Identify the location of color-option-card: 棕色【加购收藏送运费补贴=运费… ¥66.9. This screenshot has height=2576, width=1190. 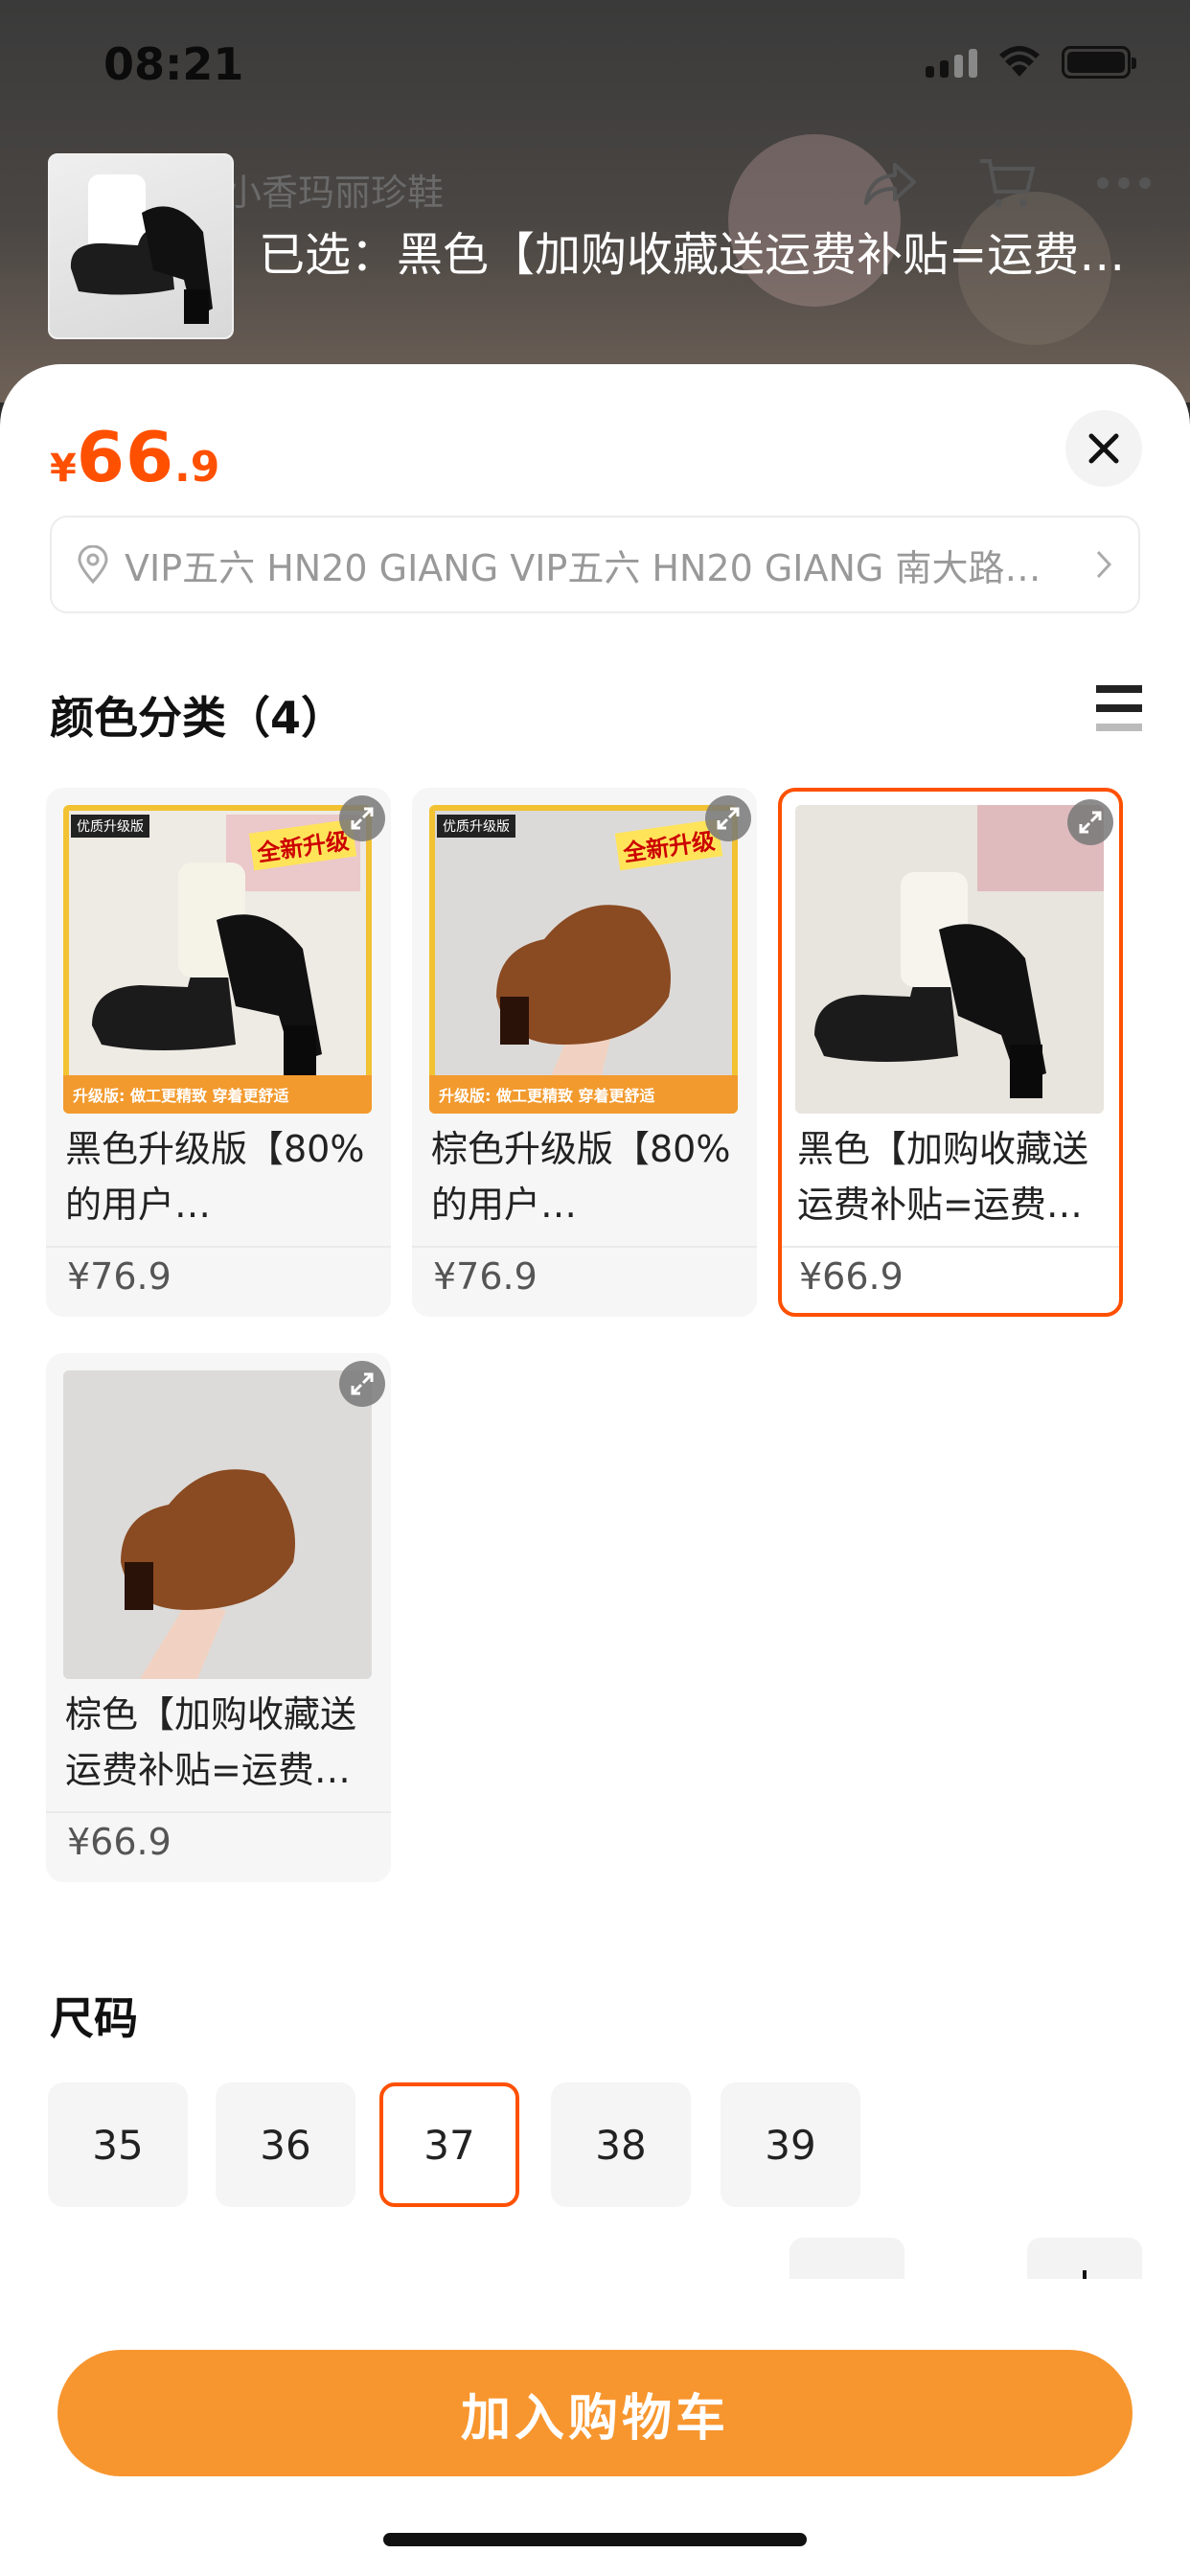
(218, 1617).